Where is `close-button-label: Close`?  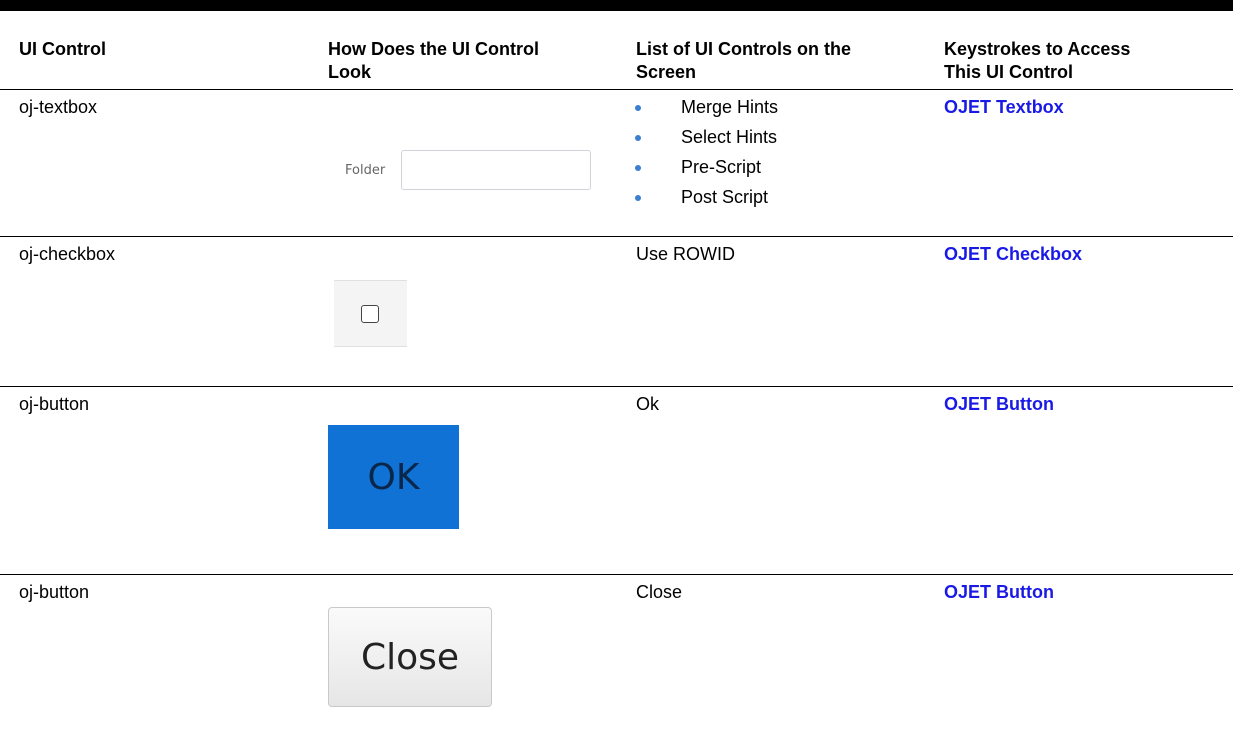 close-button-label: Close is located at coordinates (410, 657).